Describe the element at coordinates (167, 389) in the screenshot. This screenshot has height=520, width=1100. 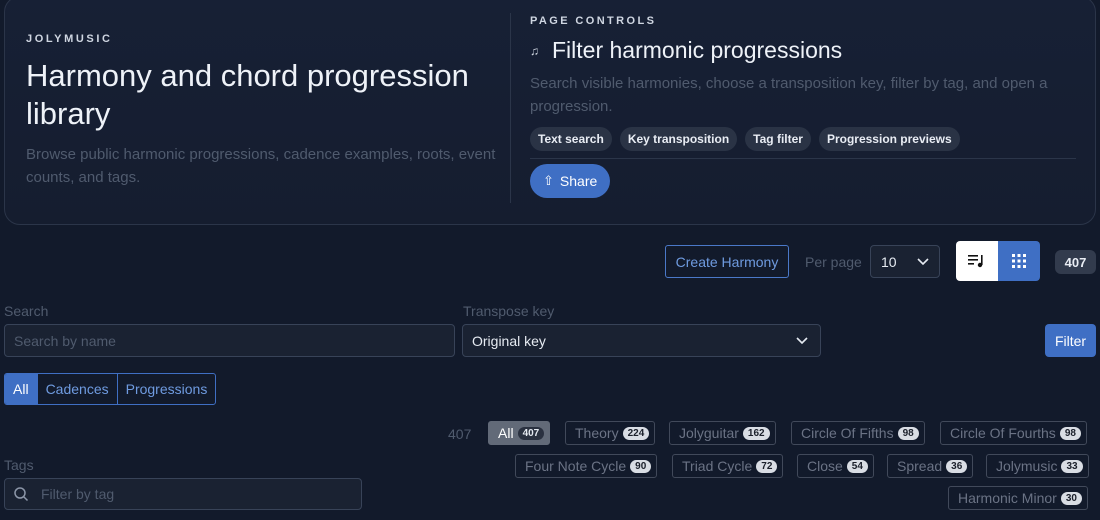
I see `segment-progressions: Progressions` at that location.